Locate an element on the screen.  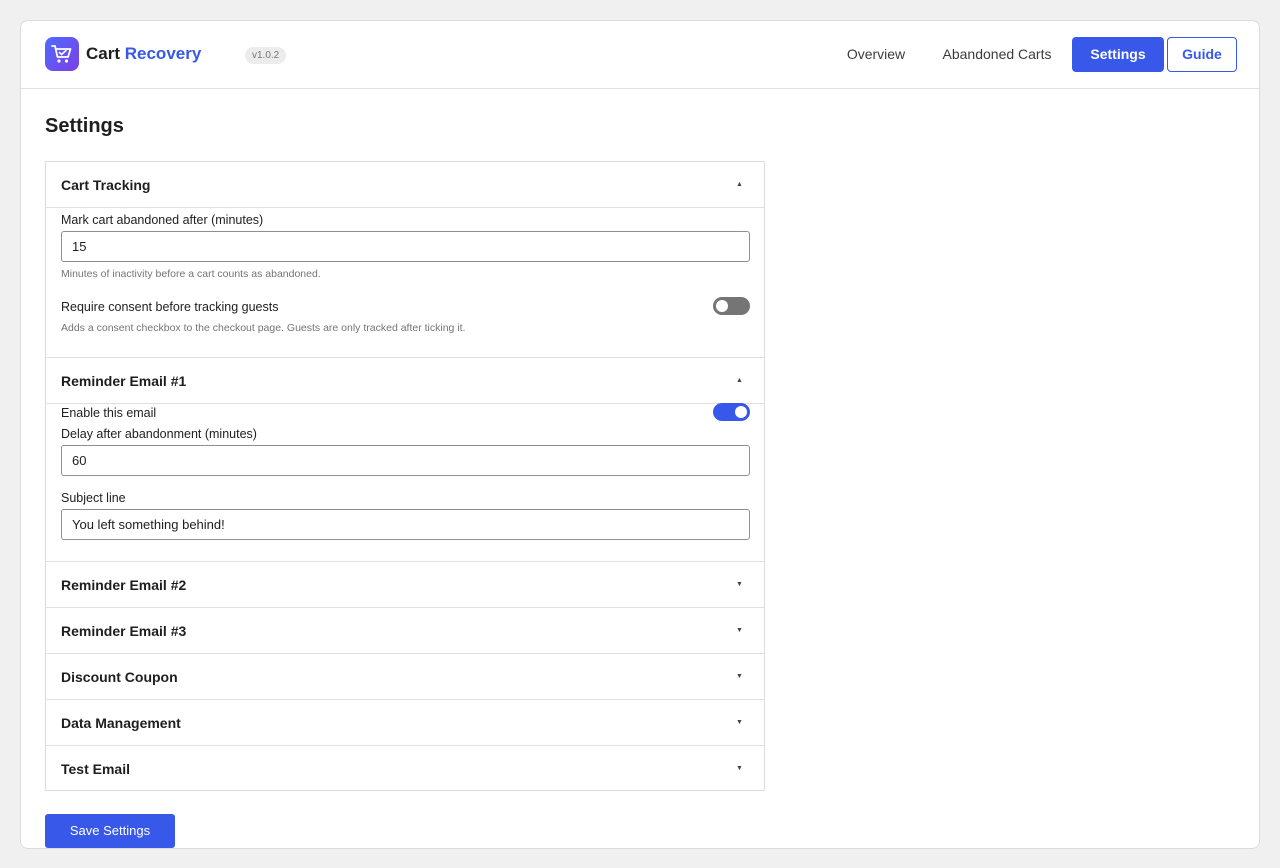
brand-part-2: Recovery is located at coordinates (163, 53).